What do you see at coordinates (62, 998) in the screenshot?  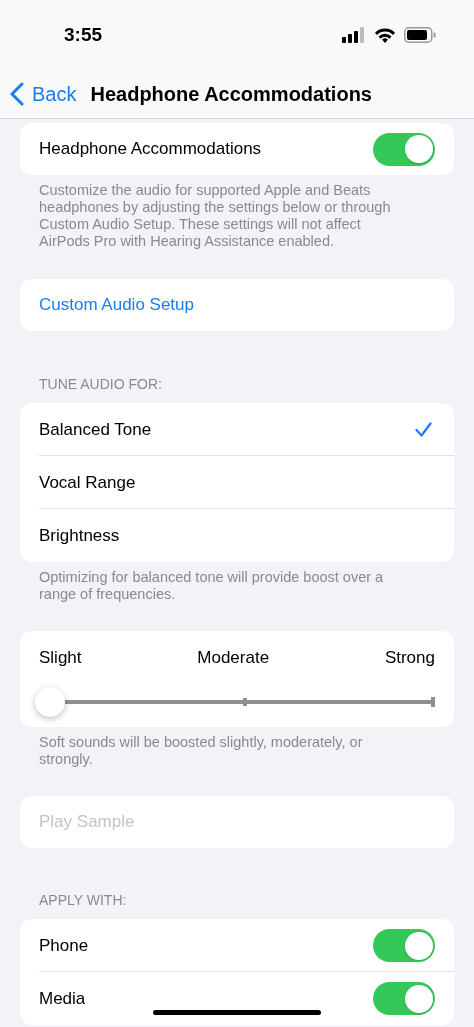 I see `setting-label: Media` at bounding box center [62, 998].